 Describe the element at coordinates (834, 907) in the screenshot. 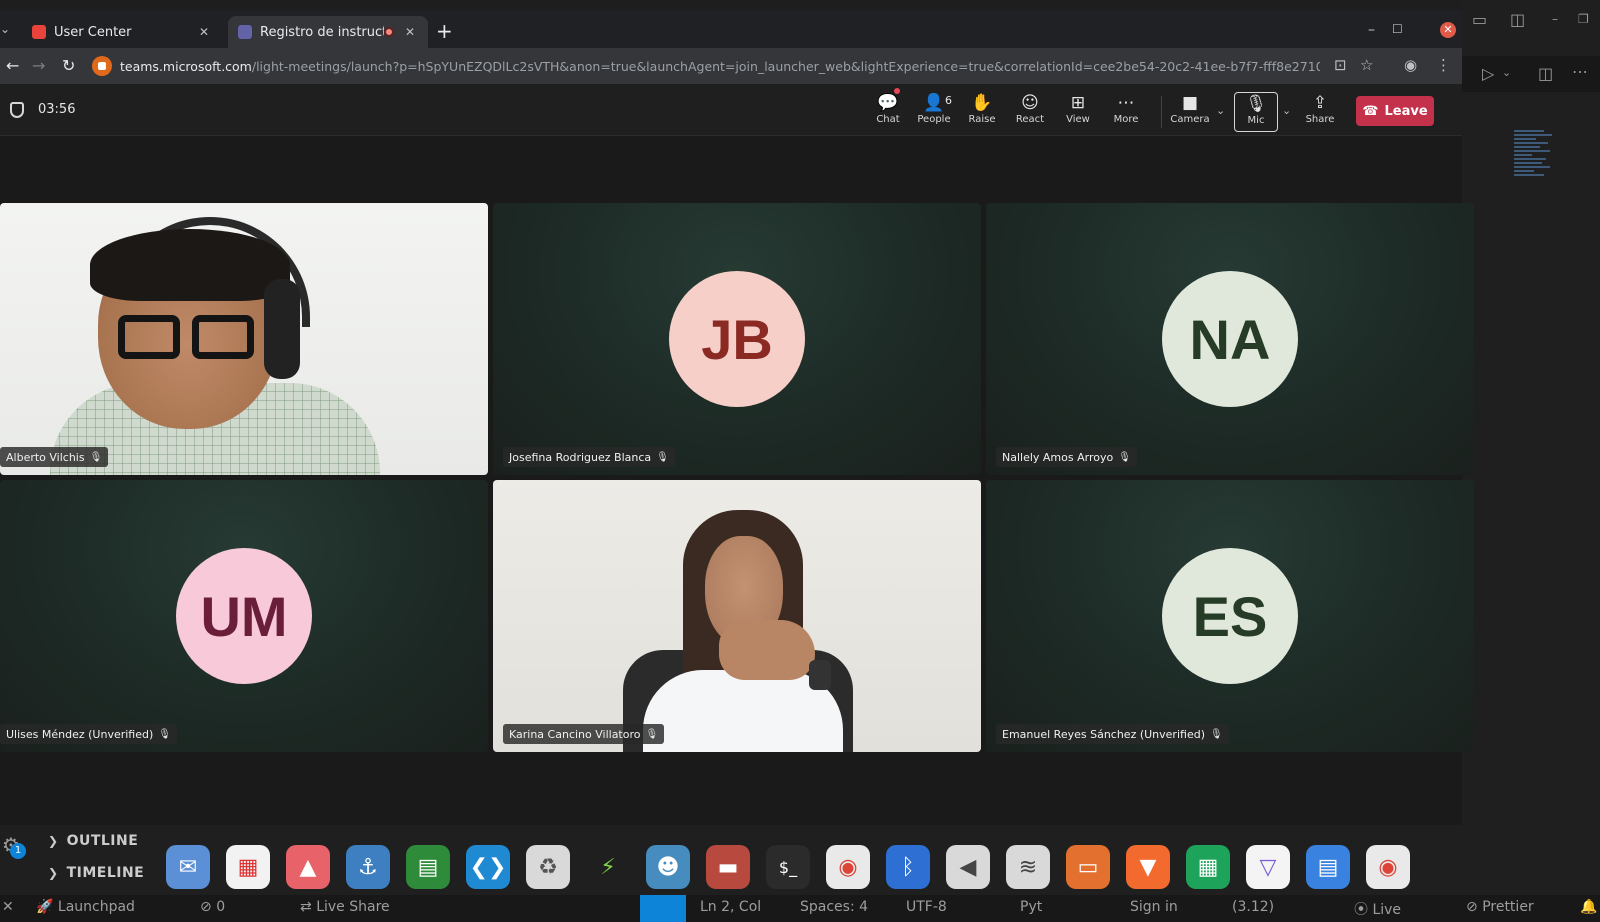

I see `indentation-item: Spaces: 4` at that location.